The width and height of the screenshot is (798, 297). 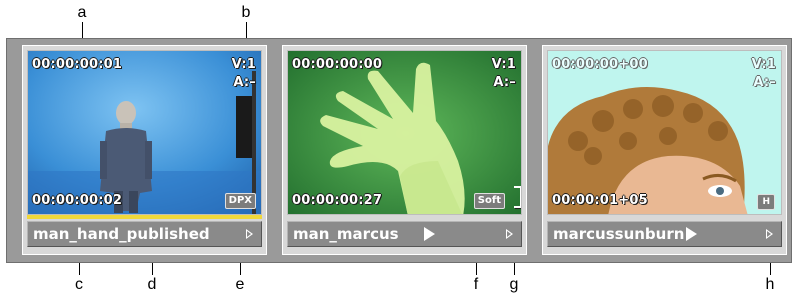 What do you see at coordinates (503, 64) in the screenshot?
I see `video-track-label-2: V:1` at bounding box center [503, 64].